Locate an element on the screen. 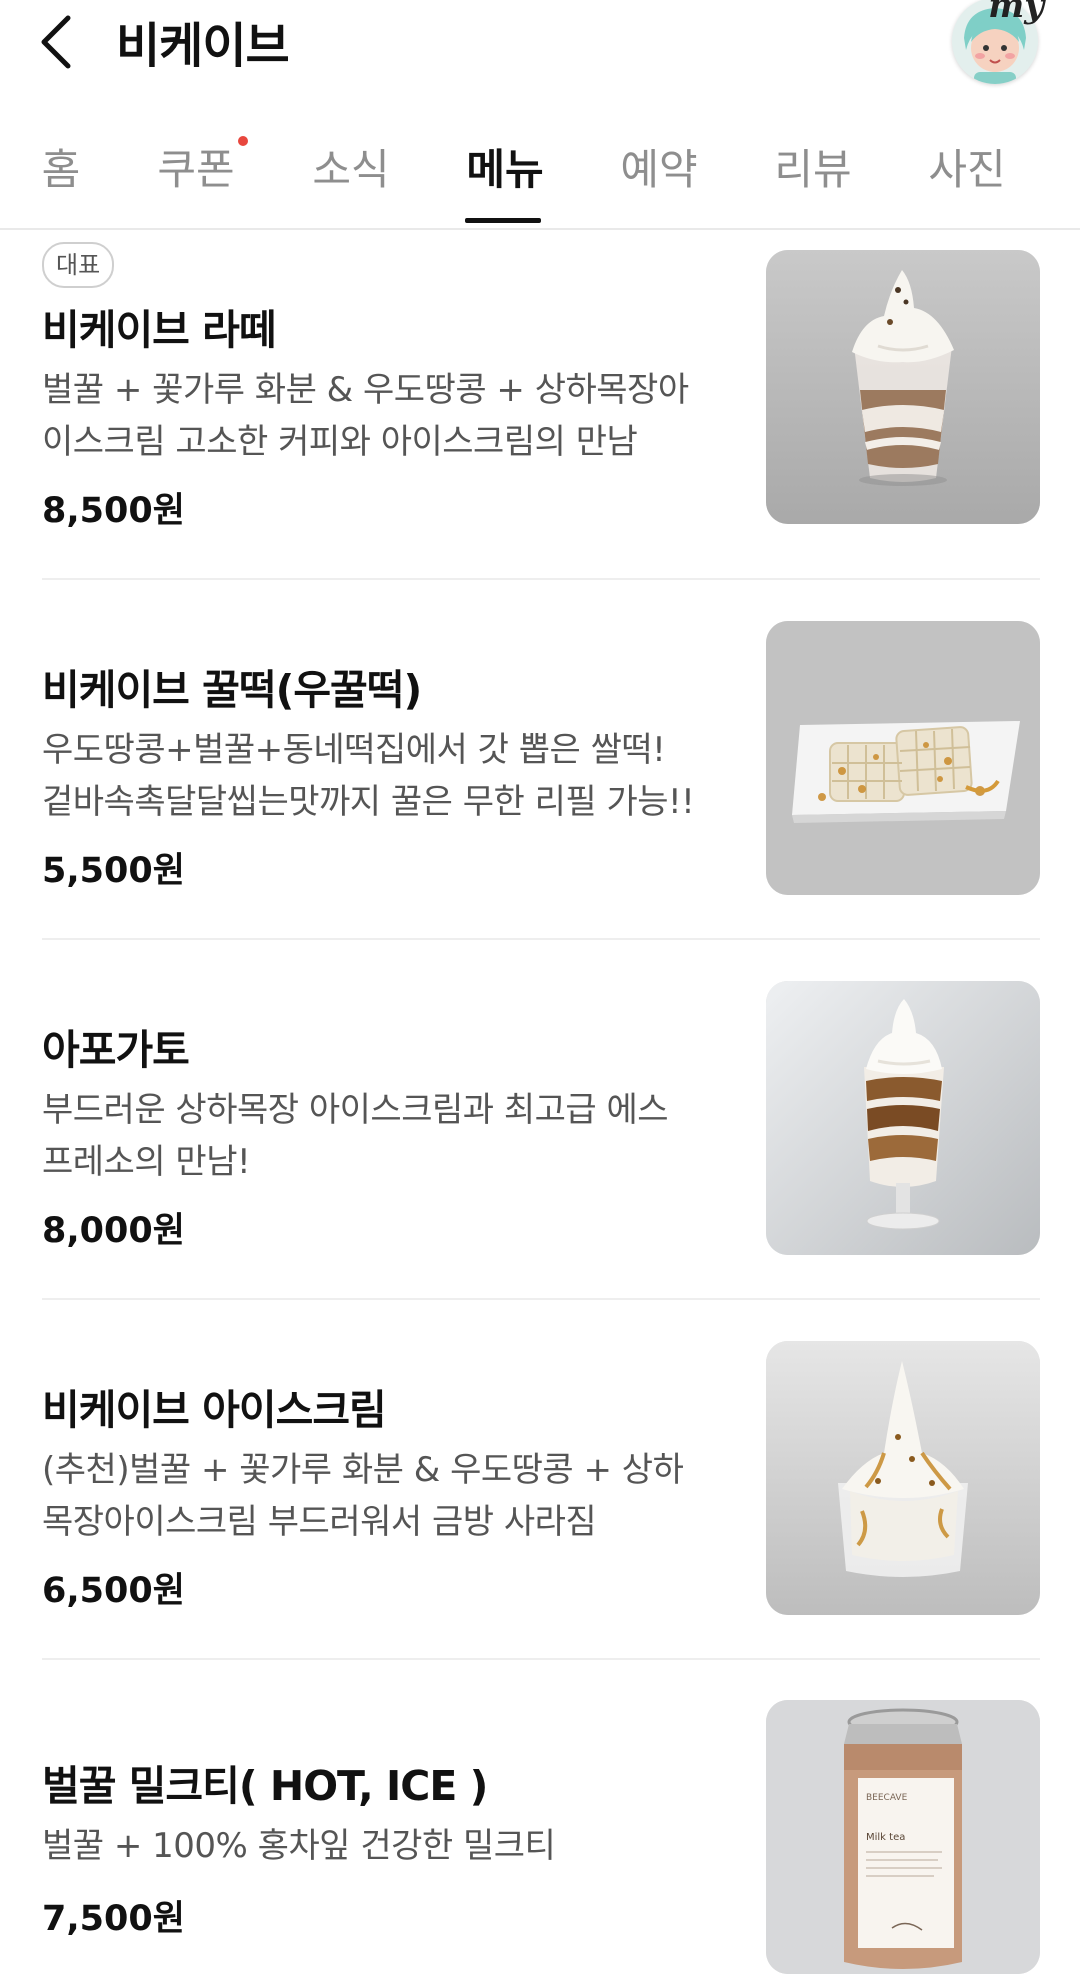  menu-item-name: 아포가토 is located at coordinates (116, 1050).